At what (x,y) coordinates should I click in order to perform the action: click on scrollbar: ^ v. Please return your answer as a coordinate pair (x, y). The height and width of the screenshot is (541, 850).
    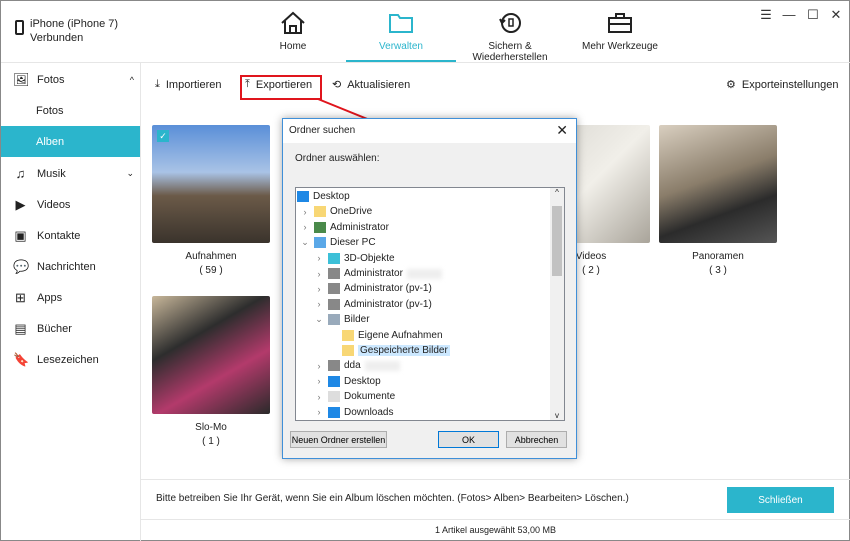
    Looking at the image, I should click on (557, 304).